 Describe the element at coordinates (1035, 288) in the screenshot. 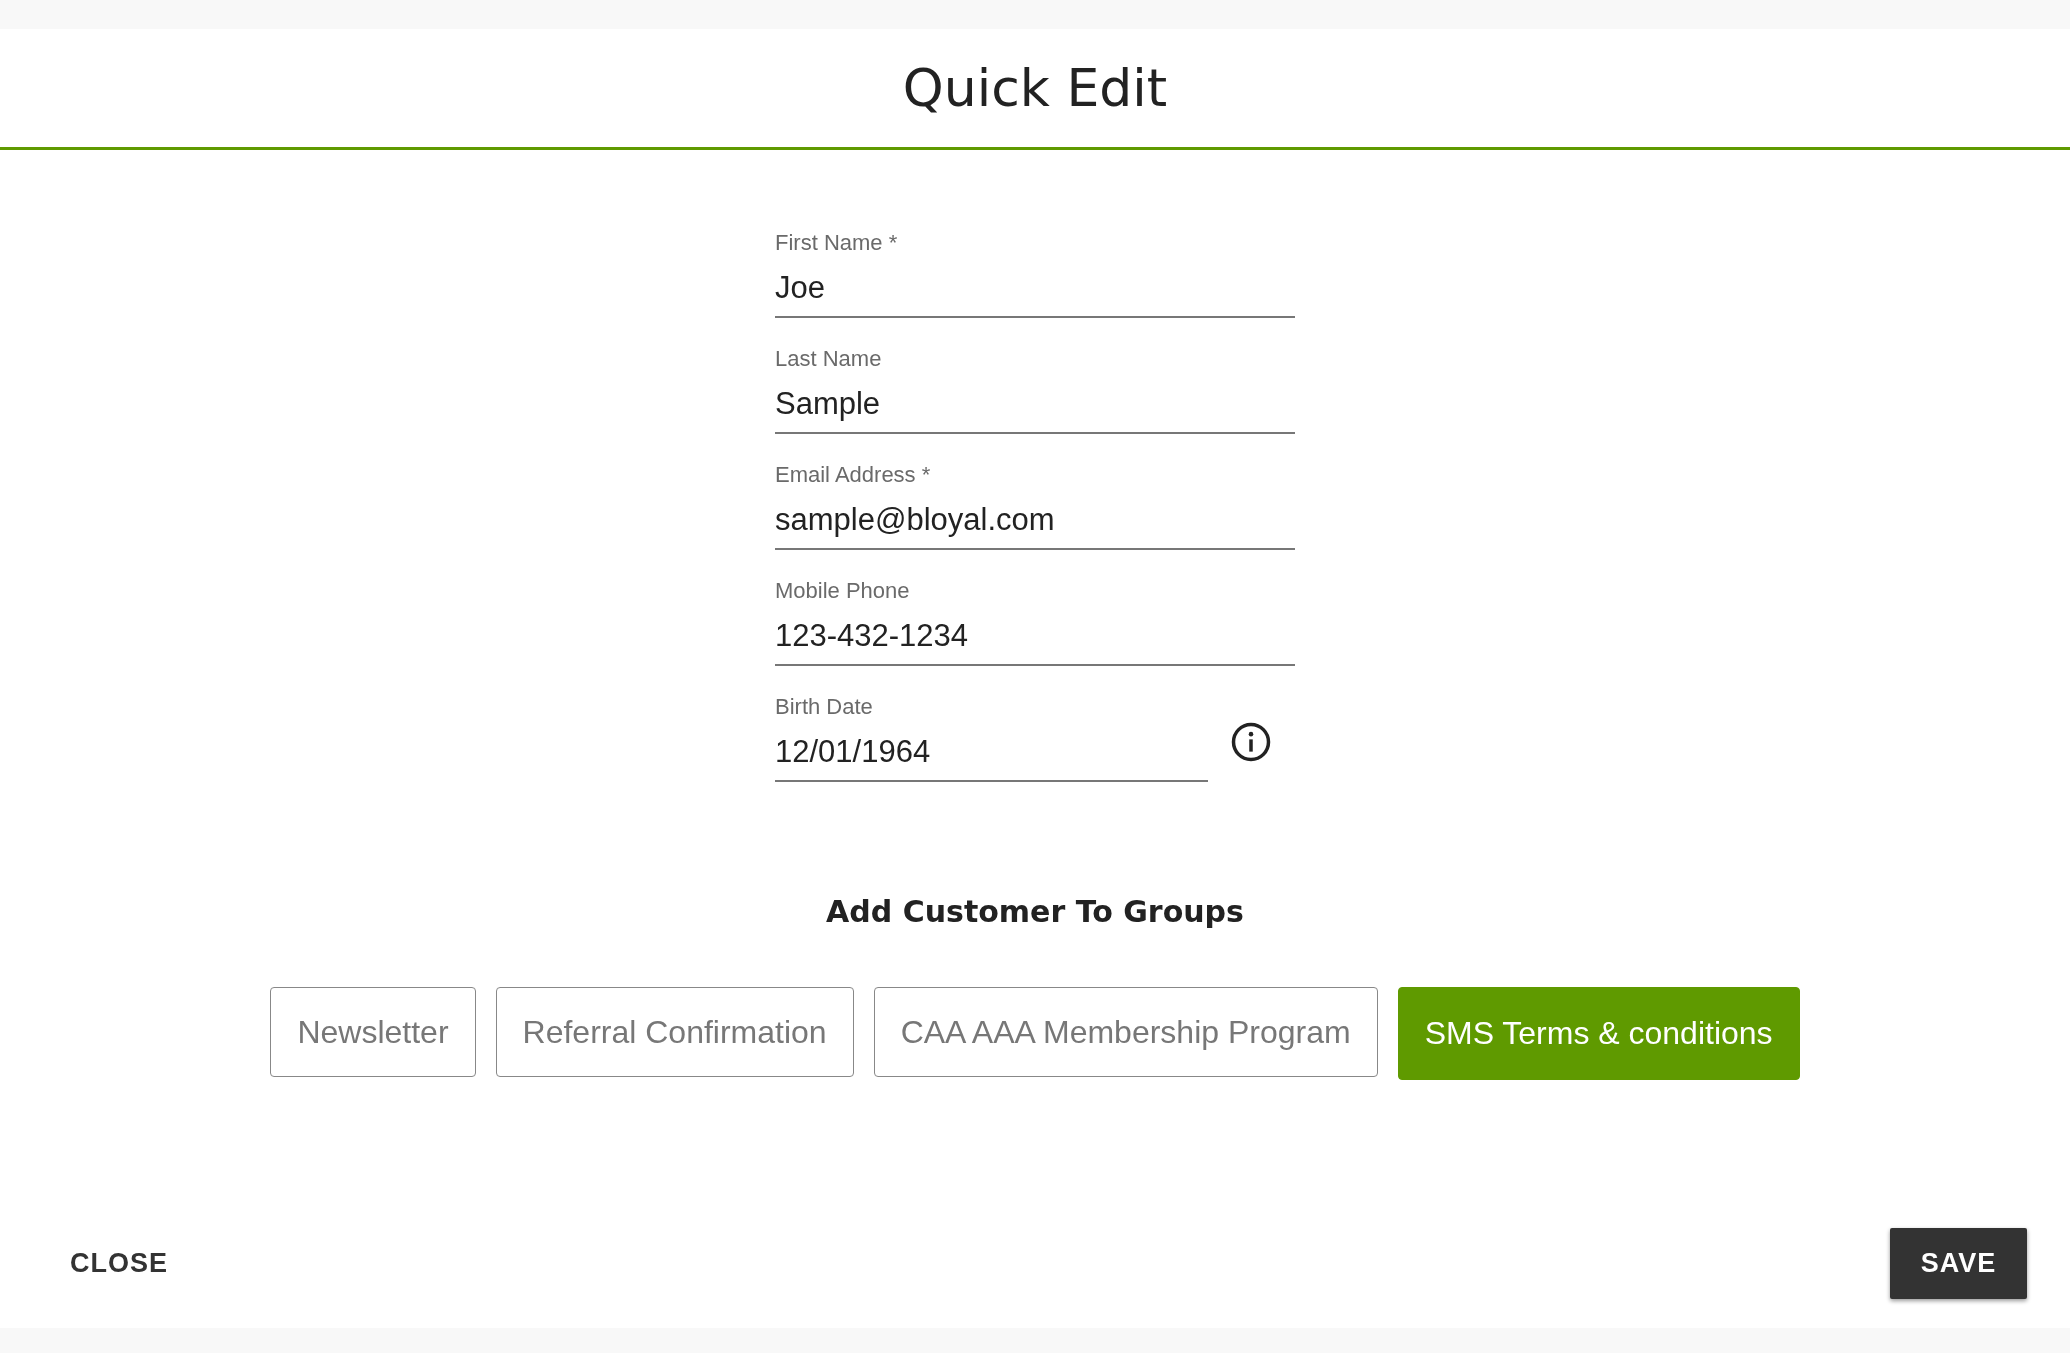

I see `field-input: Joe` at that location.